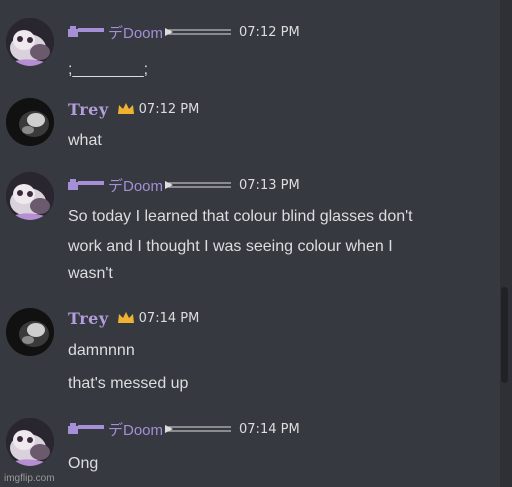 This screenshot has height=487, width=512. Describe the element at coordinates (29, 478) in the screenshot. I see `imgflip-watermark: imgflip.com` at that location.